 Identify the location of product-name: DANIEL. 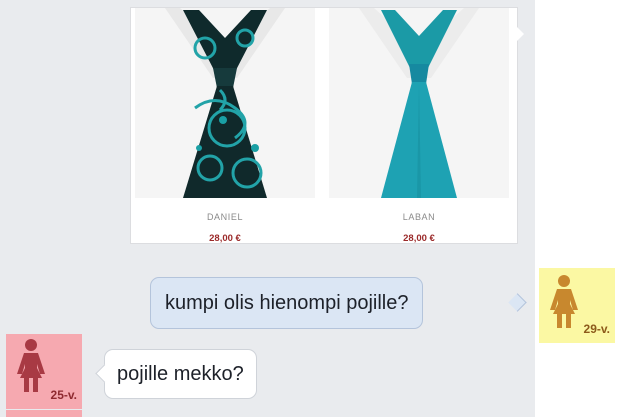
(225, 217).